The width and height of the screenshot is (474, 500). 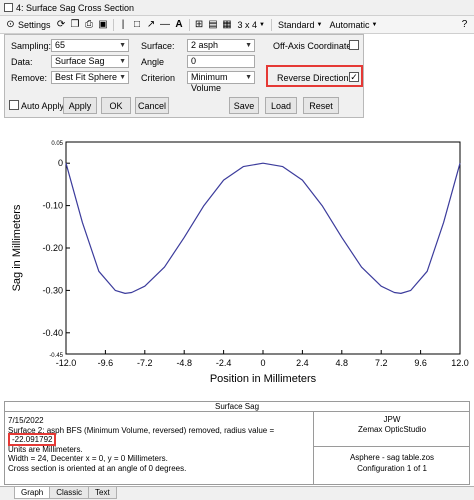 I want to click on settings-toggle-button: ⊙ Settings, so click(x=28, y=24).